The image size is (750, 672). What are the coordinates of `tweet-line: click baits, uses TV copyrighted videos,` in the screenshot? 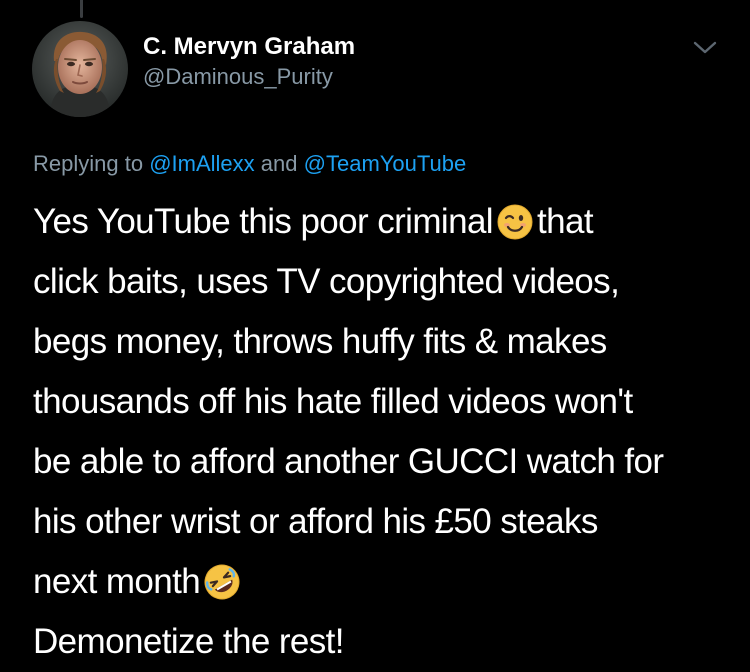 It's located at (326, 281).